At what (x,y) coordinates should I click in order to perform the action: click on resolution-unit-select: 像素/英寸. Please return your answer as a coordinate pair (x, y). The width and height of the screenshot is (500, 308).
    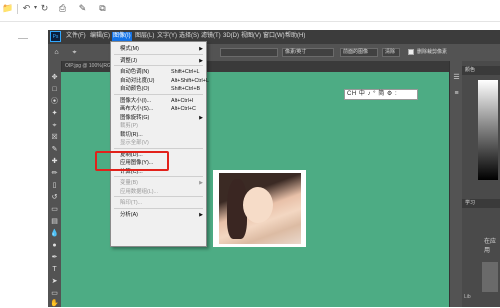
    Looking at the image, I should click on (308, 52).